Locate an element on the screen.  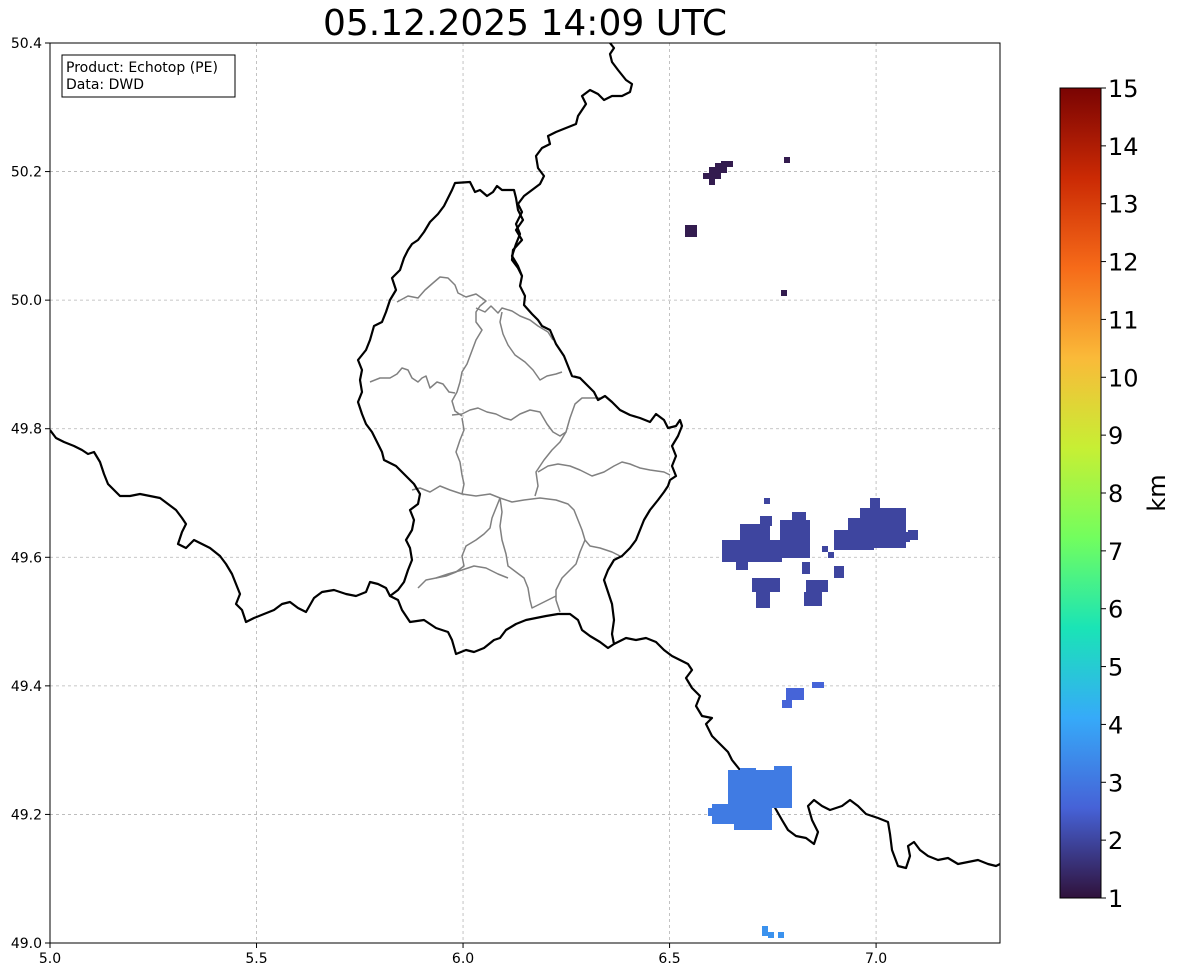
x-tick-label: 6.5 is located at coordinates (669, 959).